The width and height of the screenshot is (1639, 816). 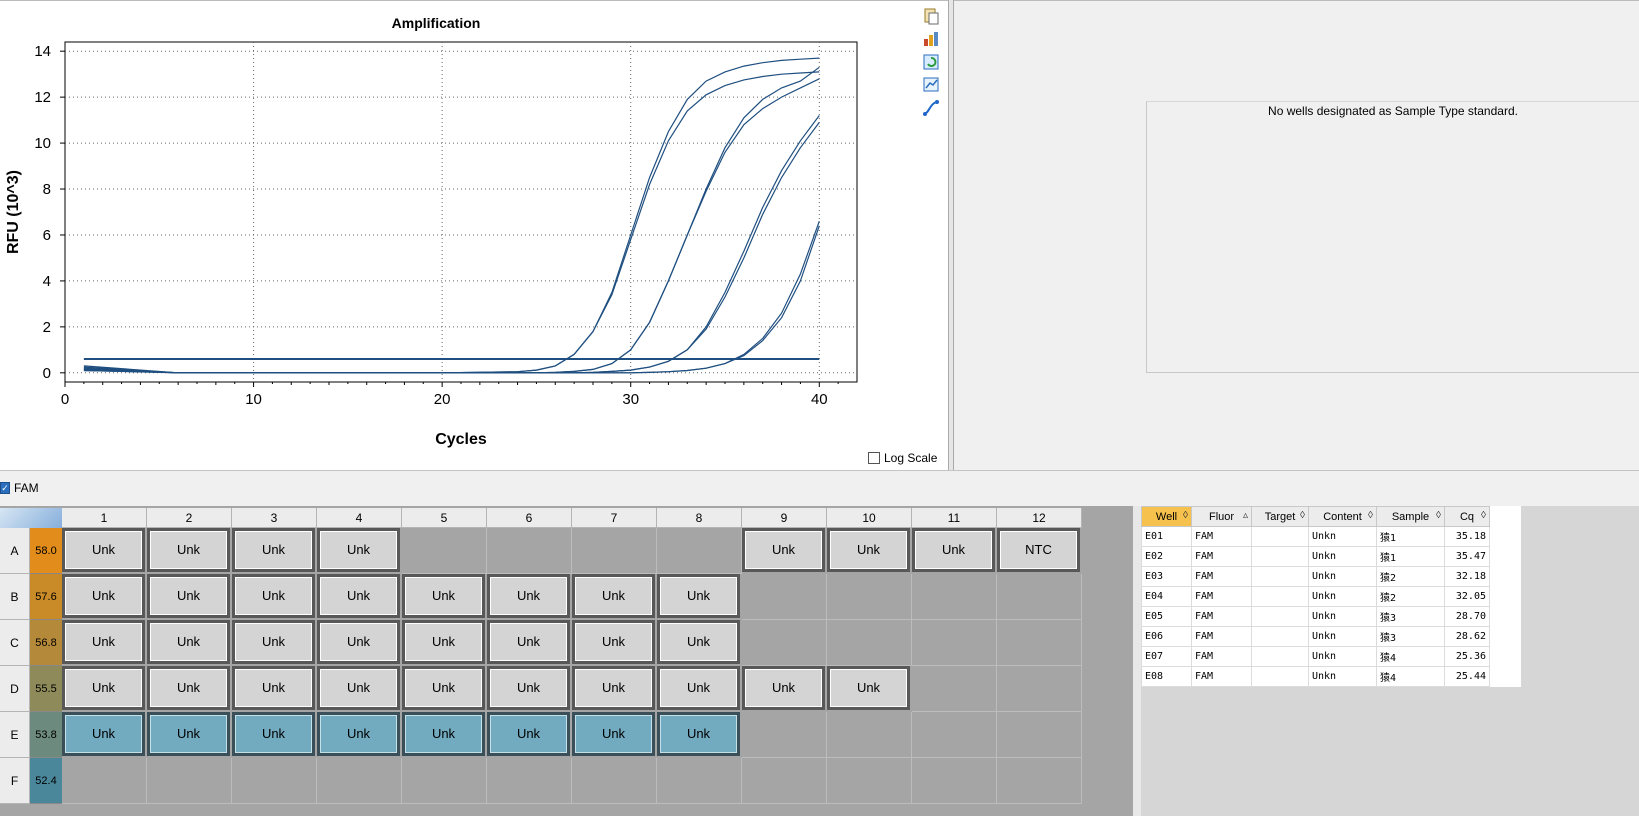 I want to click on export-chart-icon, so click(x=931, y=39).